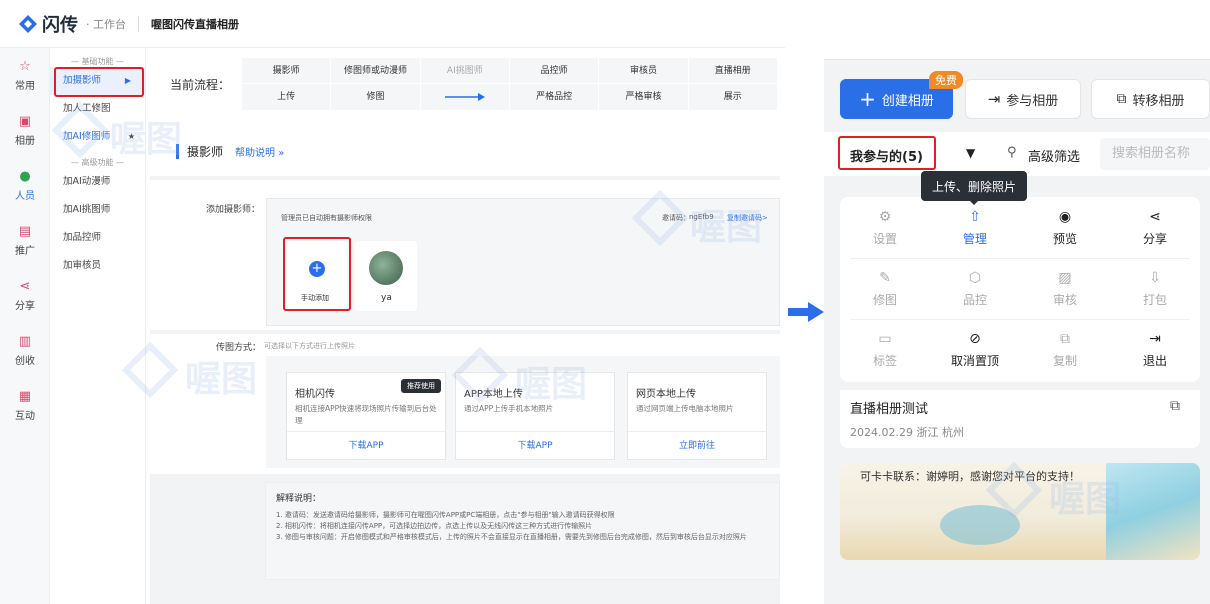 The width and height of the screenshot is (1210, 604). I want to click on flow-column: 品控师 严格品控, so click(554, 84).